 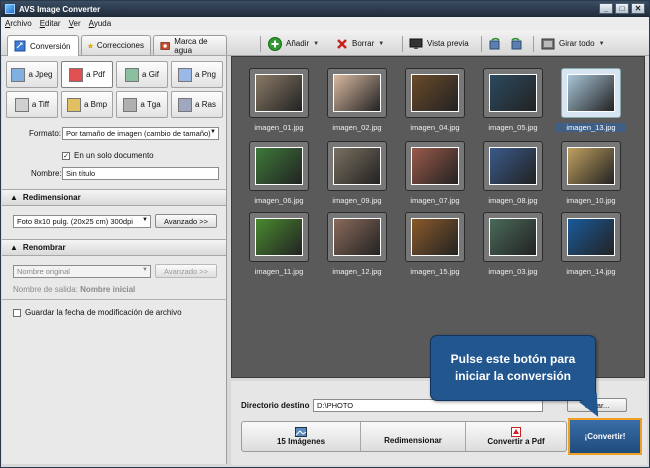 What do you see at coordinates (448, 43) in the screenshot?
I see `preview-label: Vista previa` at bounding box center [448, 43].